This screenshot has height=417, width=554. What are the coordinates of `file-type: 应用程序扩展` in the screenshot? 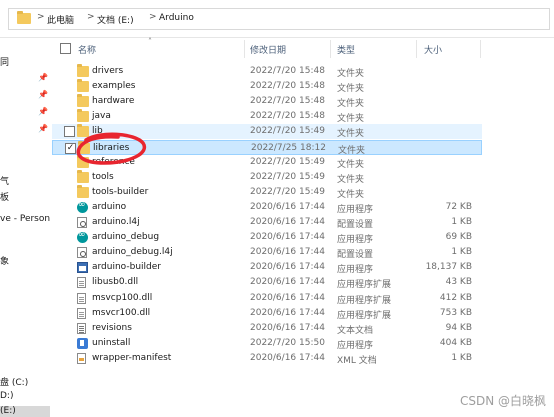 It's located at (364, 300).